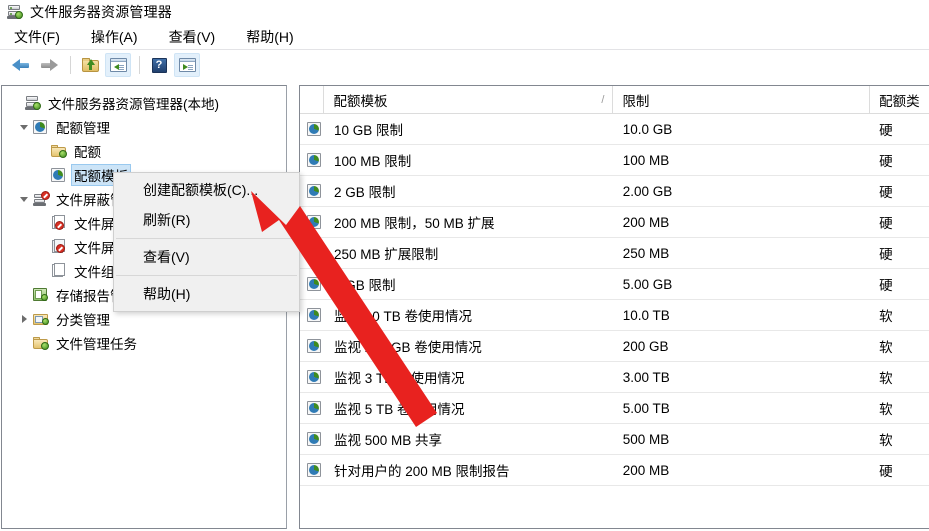 Image resolution: width=929 pixels, height=531 pixels. What do you see at coordinates (742, 99) in the screenshot?
I see `column-header-limit: 限制` at bounding box center [742, 99].